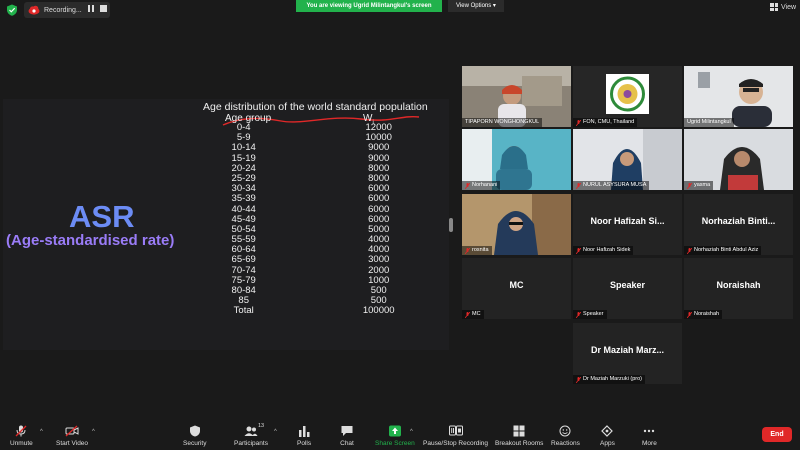  What do you see at coordinates (194, 436) in the screenshot?
I see `security-button: Security` at bounding box center [194, 436].